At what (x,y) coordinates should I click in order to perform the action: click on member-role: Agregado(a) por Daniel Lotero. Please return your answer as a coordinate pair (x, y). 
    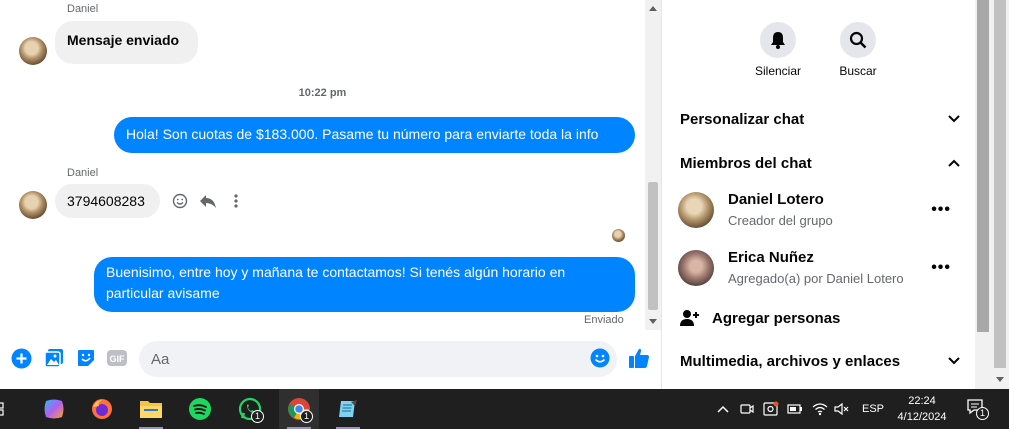
    Looking at the image, I should click on (816, 278).